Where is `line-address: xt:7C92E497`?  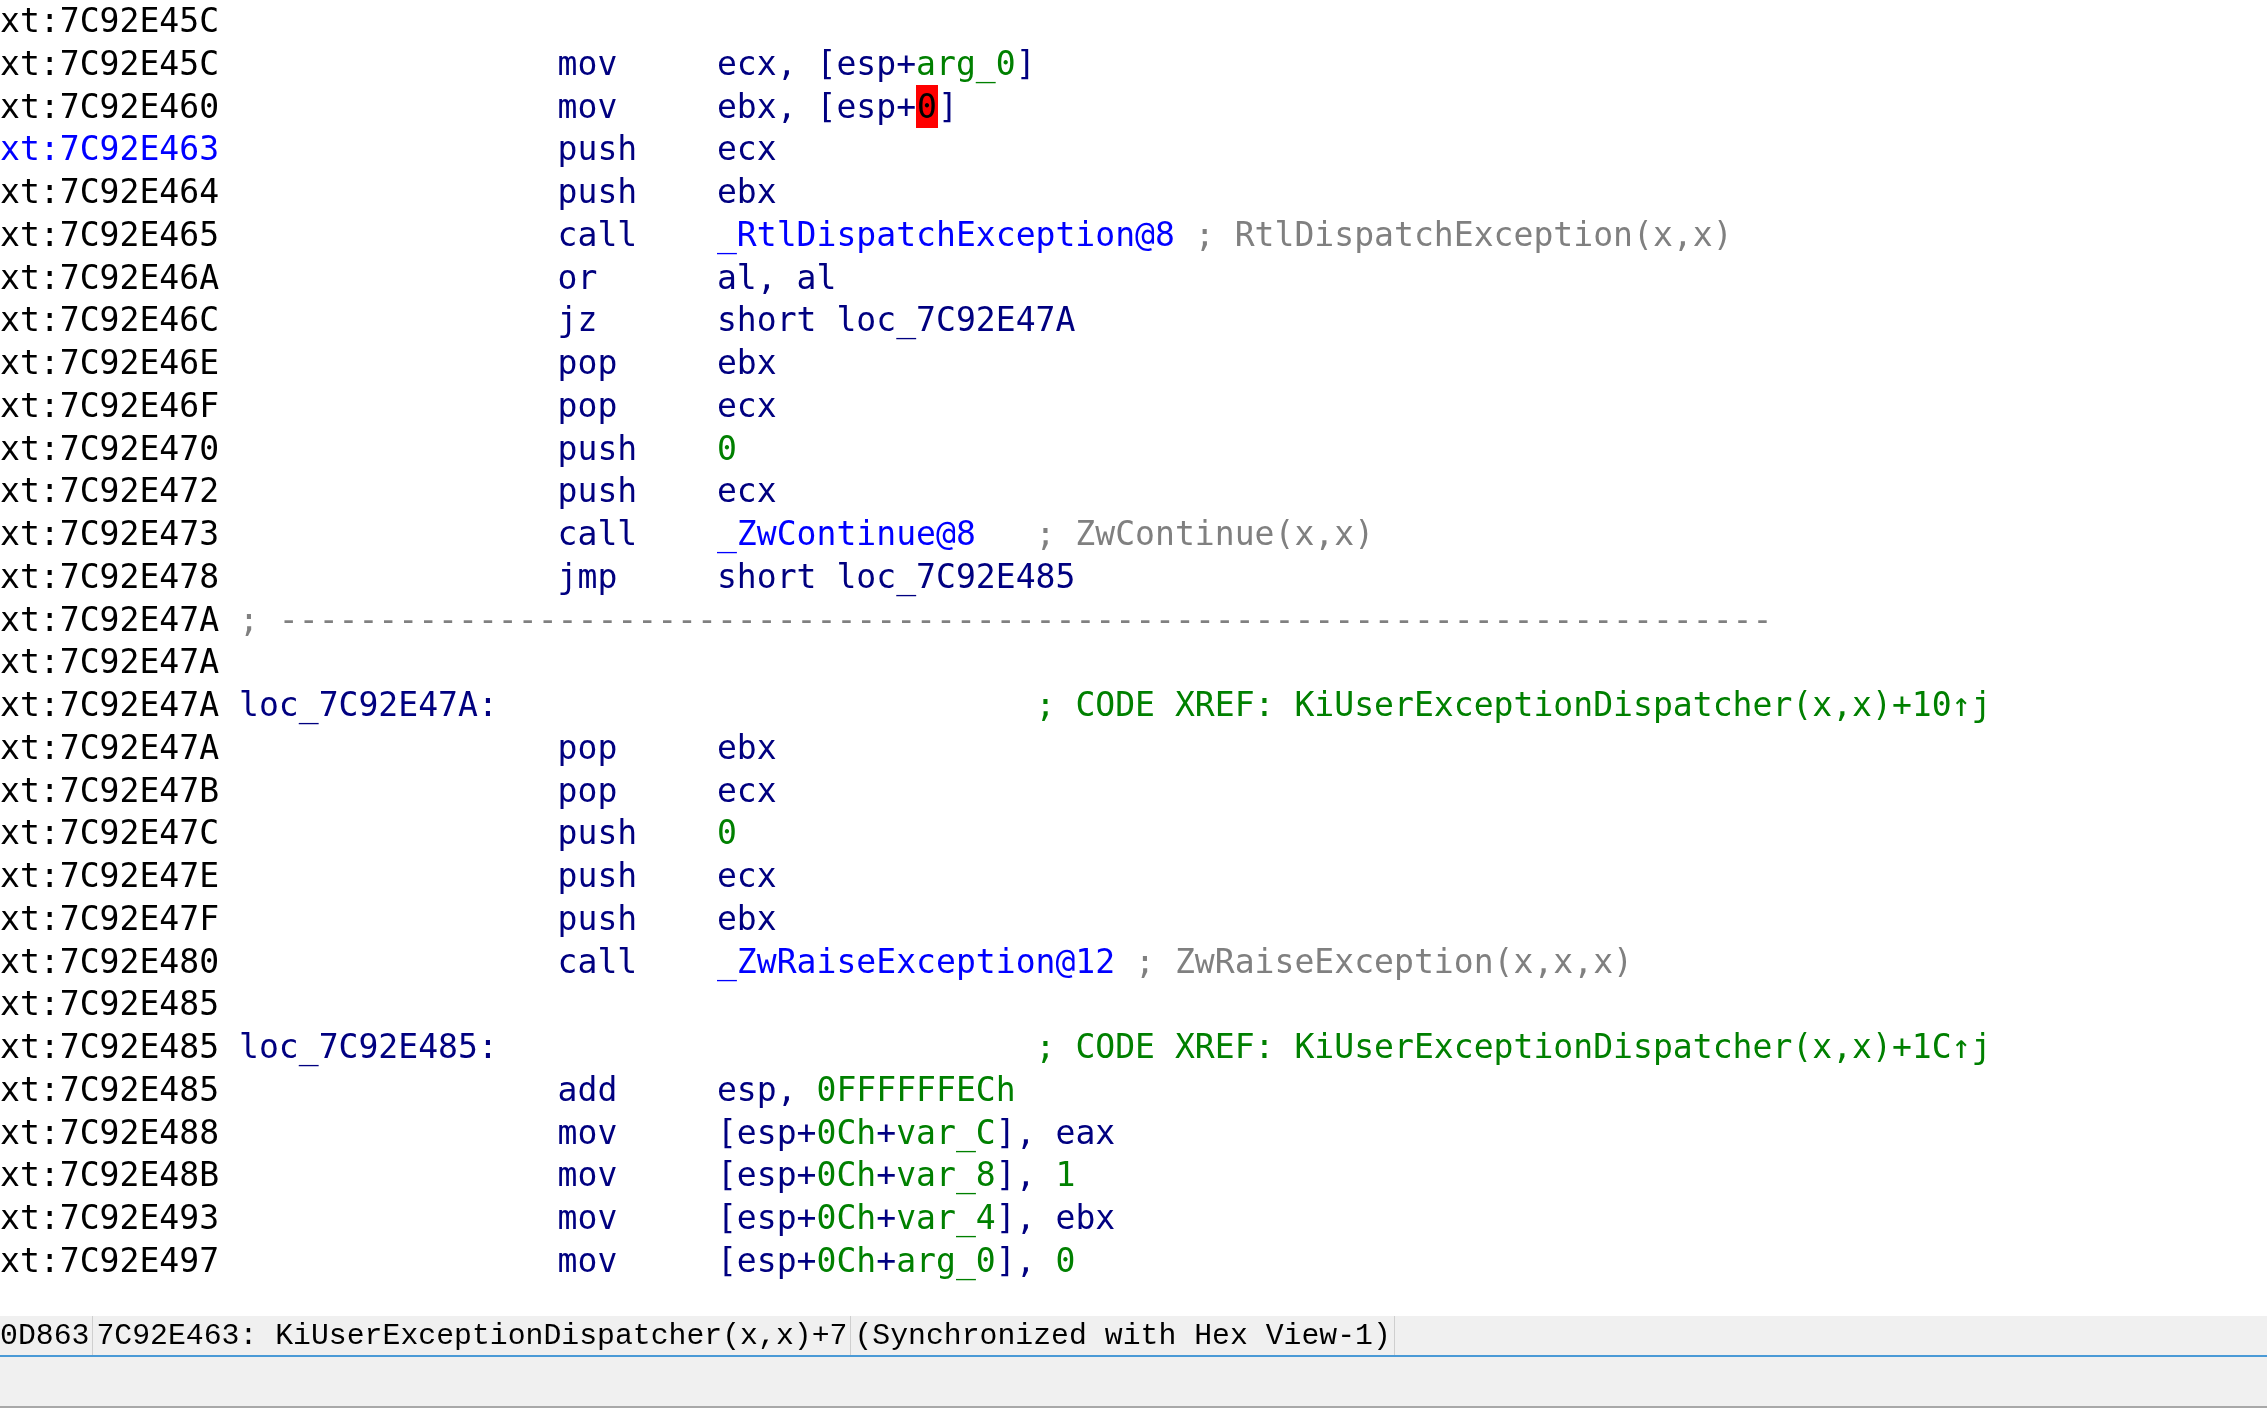
line-address: xt:7C92E497 is located at coordinates (110, 1260).